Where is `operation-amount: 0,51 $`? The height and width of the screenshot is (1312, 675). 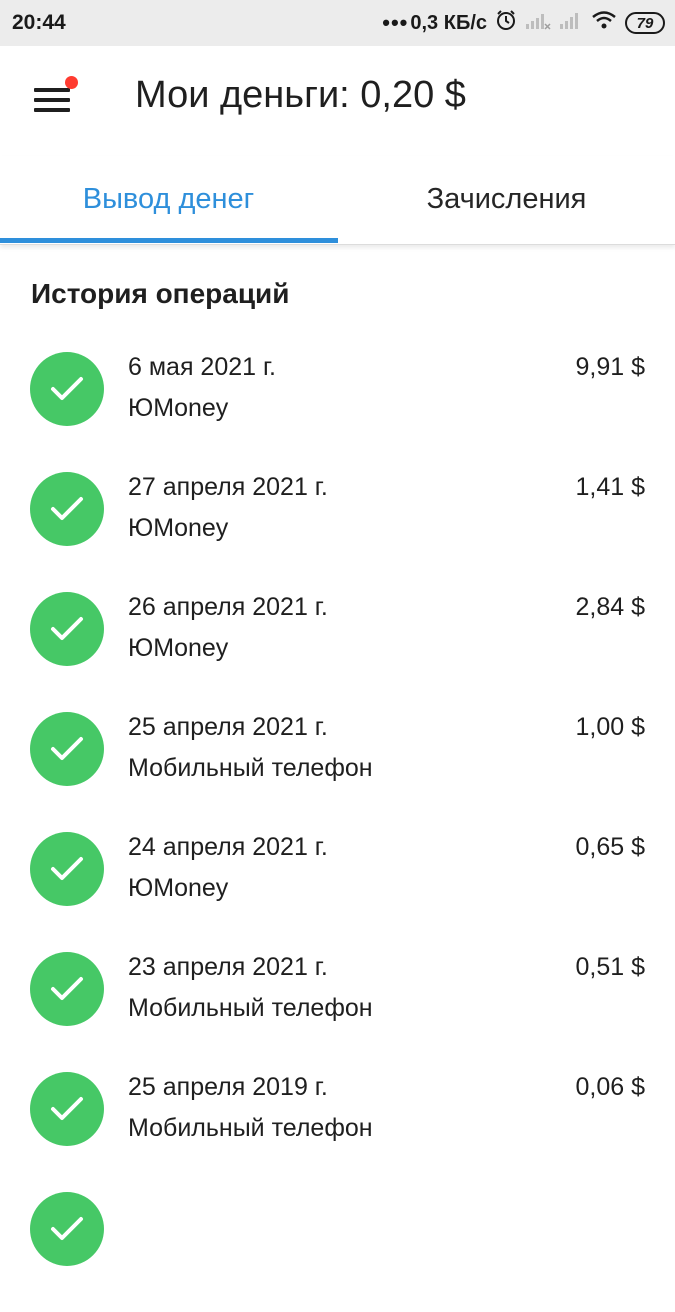
operation-amount: 0,51 $ is located at coordinates (610, 967).